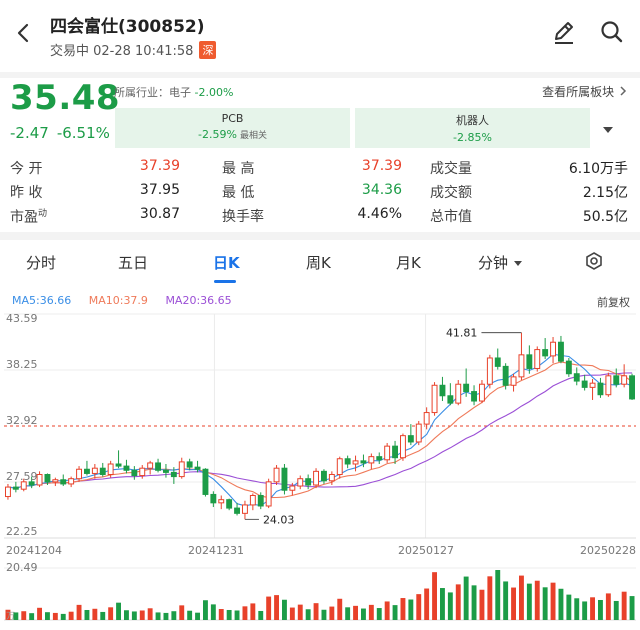 This screenshot has height=630, width=640. Describe the element at coordinates (26, 169) in the screenshot. I see `open-label: 今 开` at that location.